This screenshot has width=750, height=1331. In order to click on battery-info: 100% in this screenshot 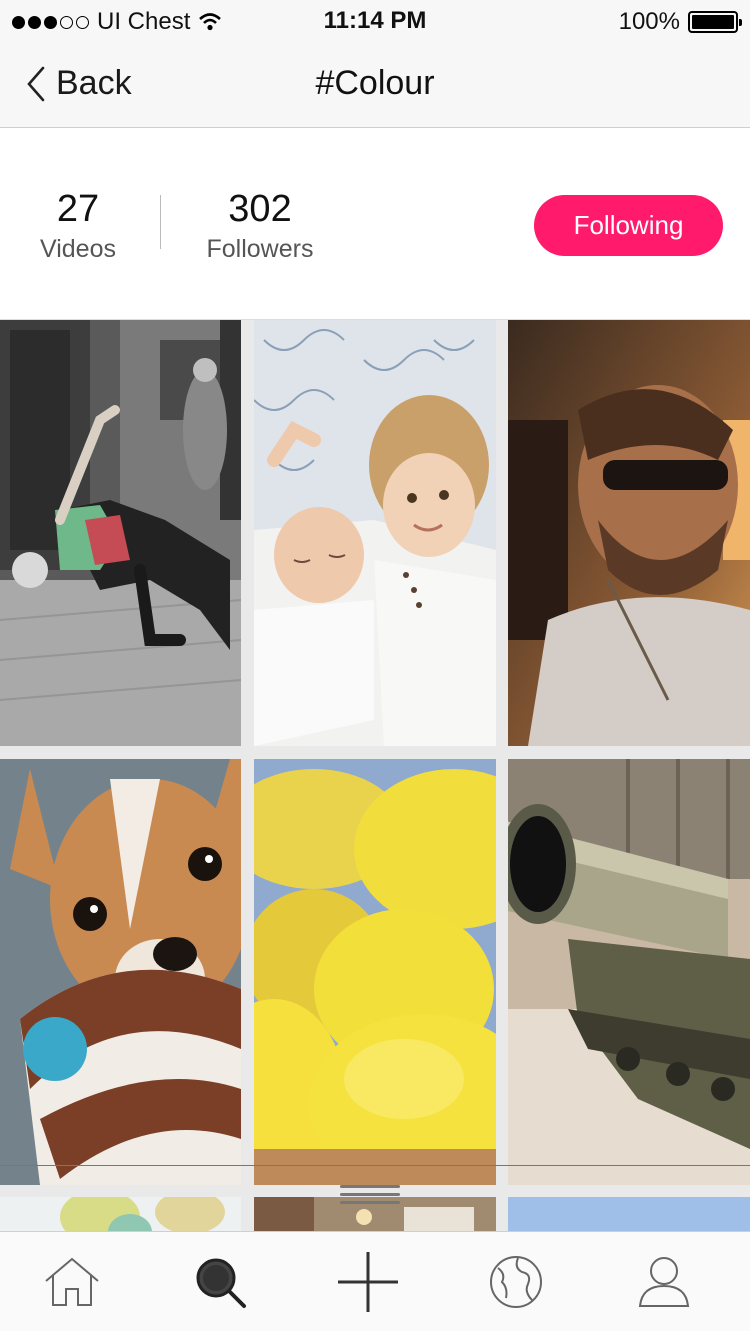, I will do `click(680, 22)`.